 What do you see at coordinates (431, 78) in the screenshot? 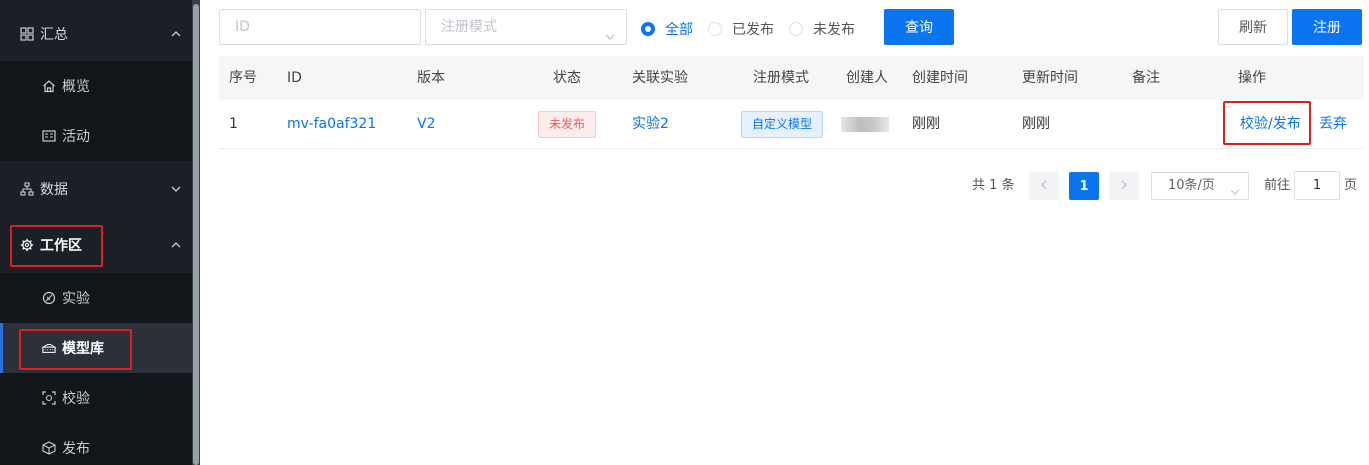
I see `column-header: 版本` at bounding box center [431, 78].